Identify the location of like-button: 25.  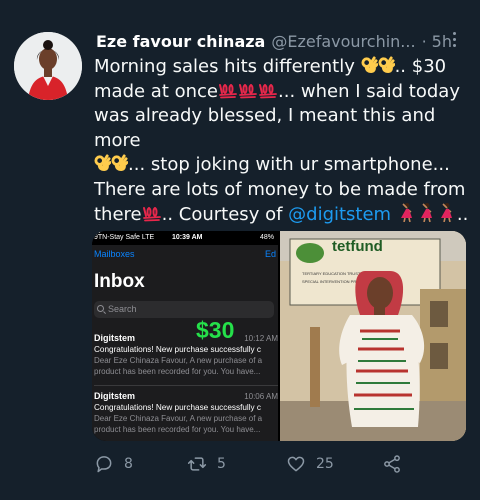
(310, 464).